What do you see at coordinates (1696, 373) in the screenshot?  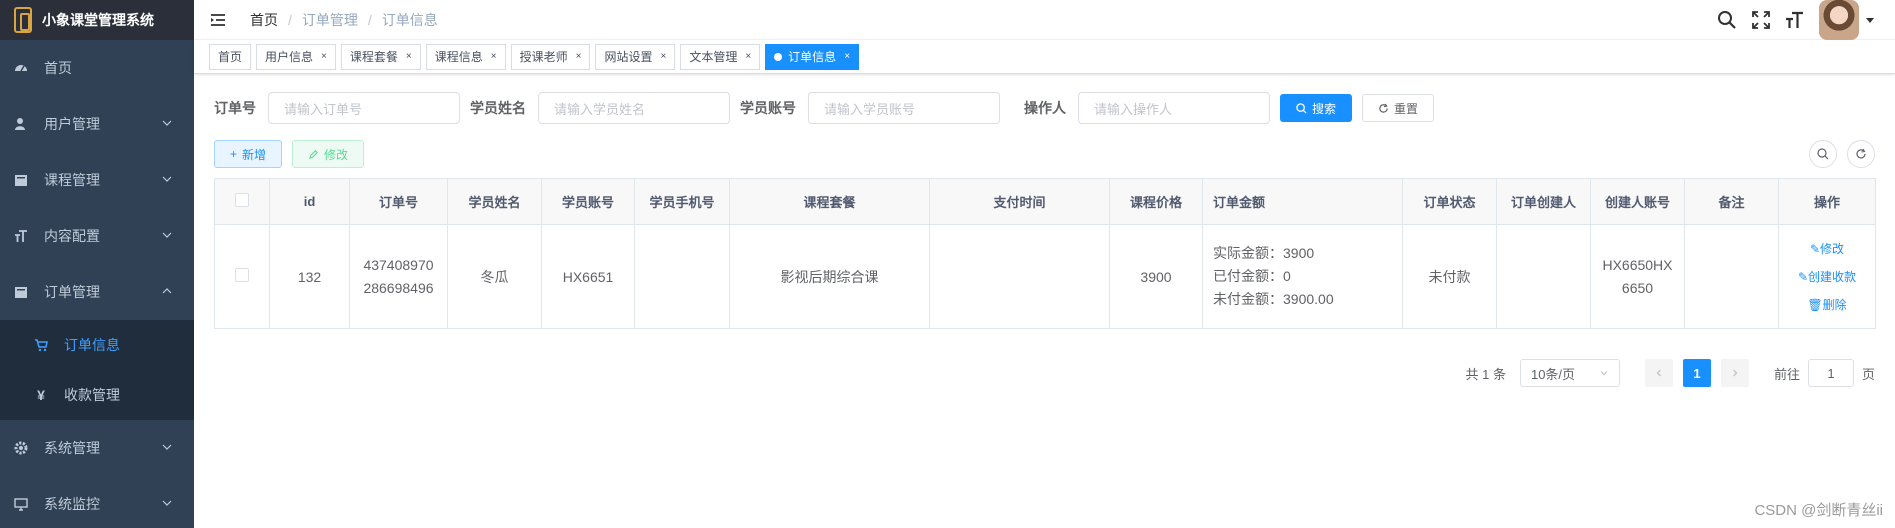 I see `page-number: 1` at bounding box center [1696, 373].